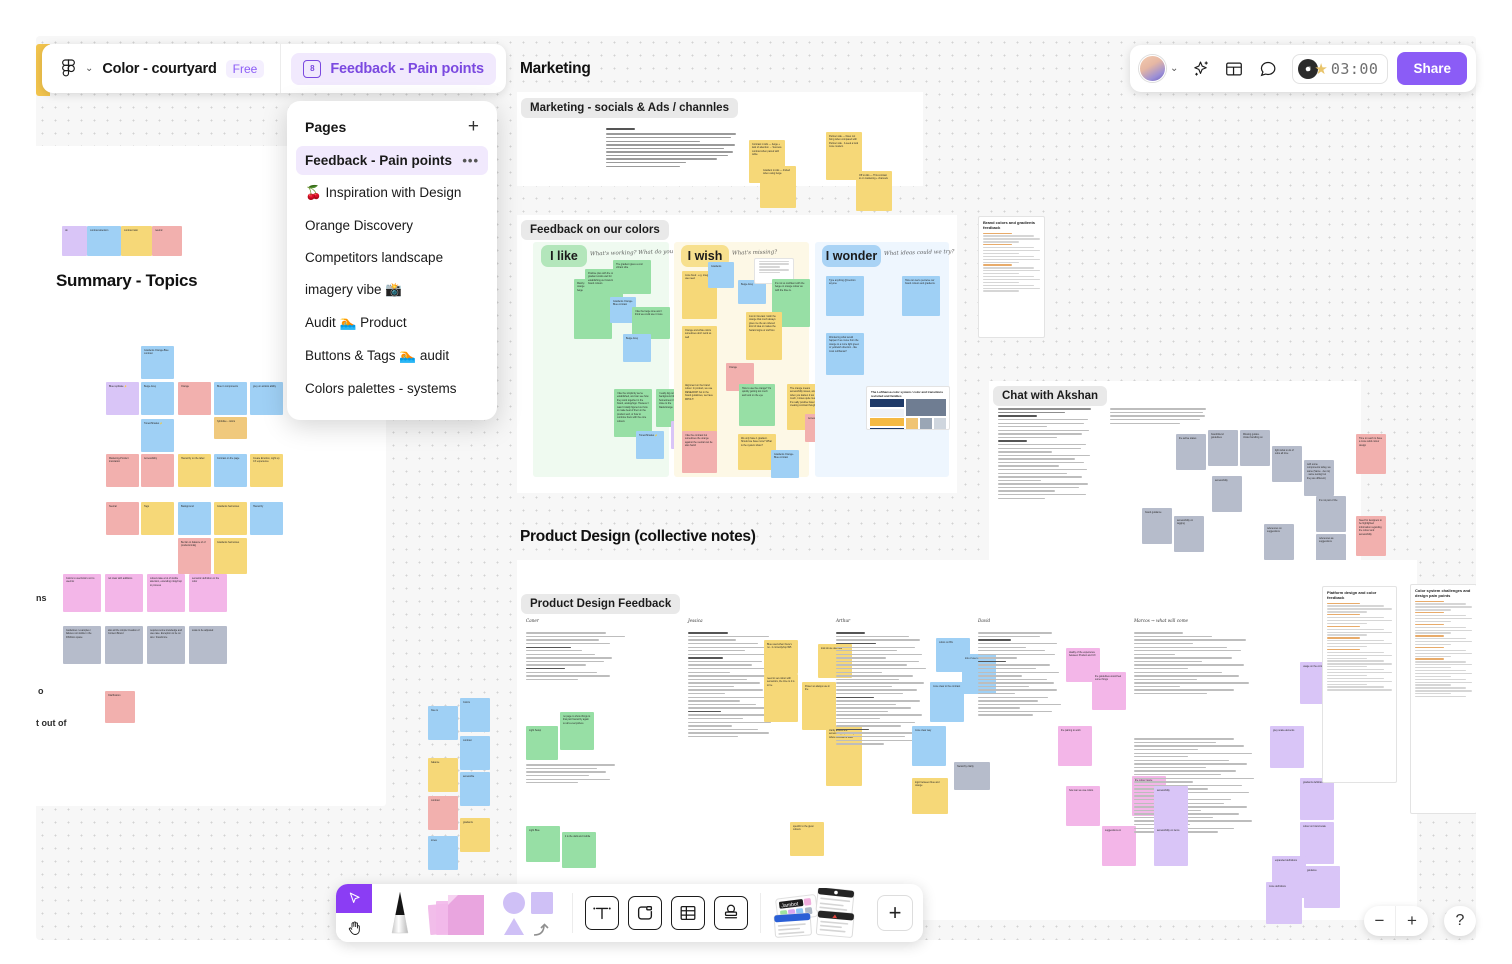 Image resolution: width=1512 pixels, height=964 pixels. What do you see at coordinates (157, 435) in the screenshot?
I see `sticky-note: Tones/Shades ⚡` at bounding box center [157, 435].